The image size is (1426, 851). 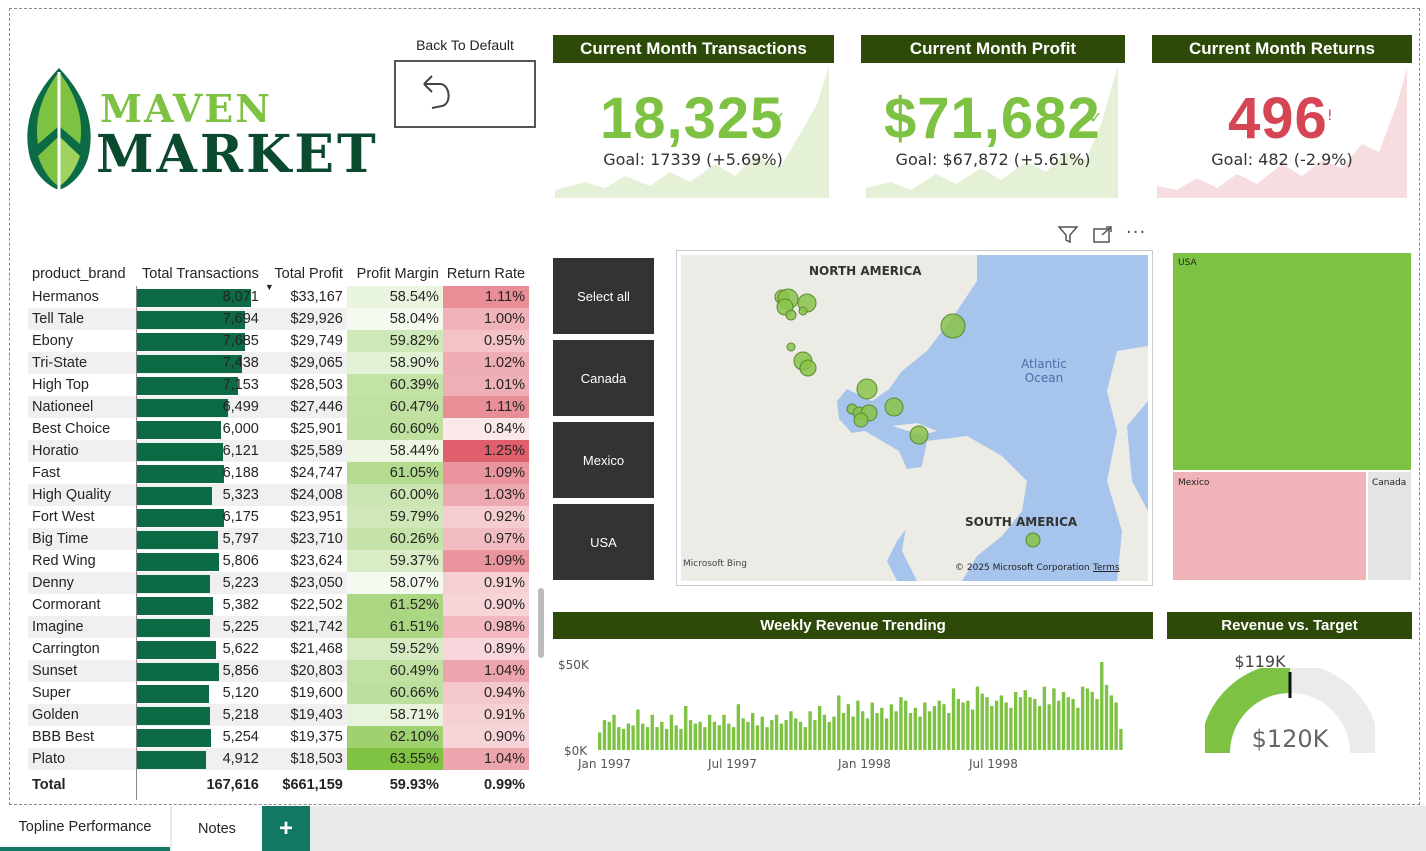 I want to click on back-to-default-button, so click(x=465, y=94).